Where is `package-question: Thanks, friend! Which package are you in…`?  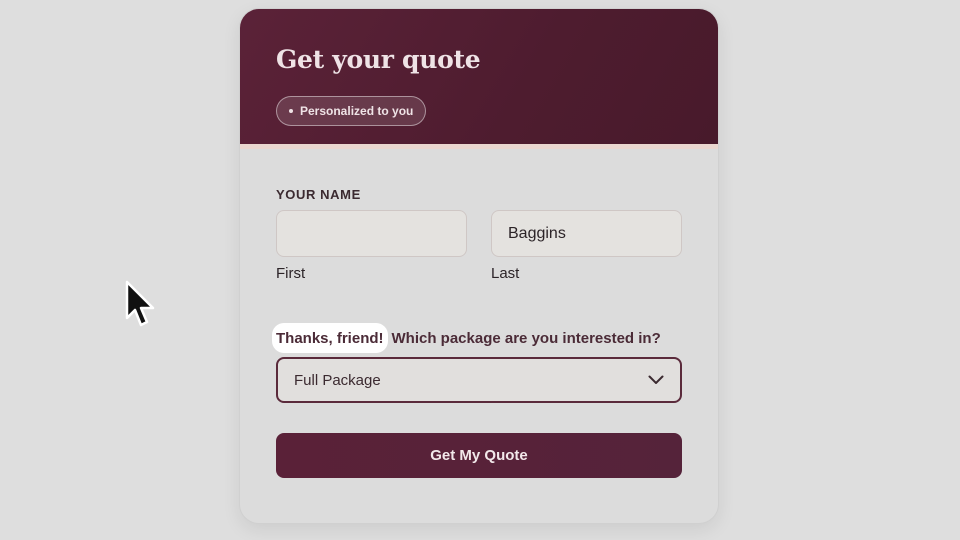 package-question: Thanks, friend! Which package are you in… is located at coordinates (466, 338).